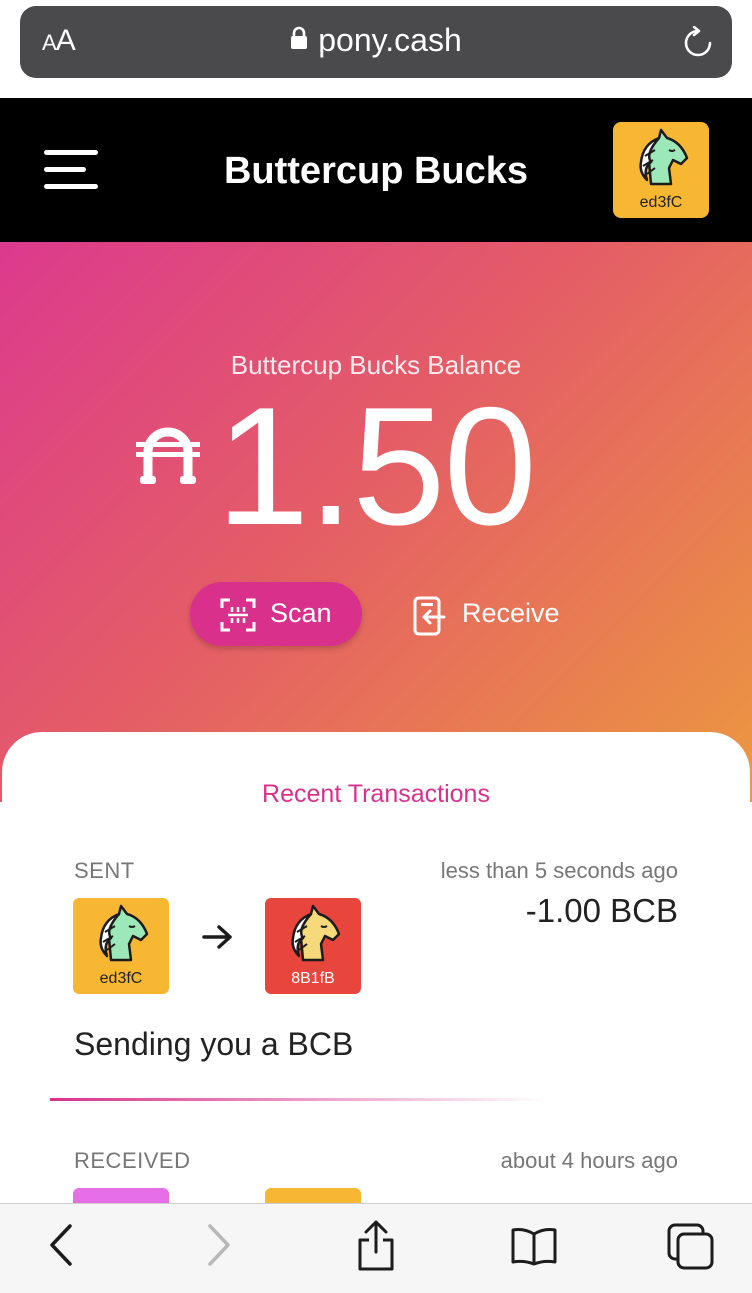  Describe the element at coordinates (132, 1160) in the screenshot. I see `transaction-type: RECEIVED` at that location.